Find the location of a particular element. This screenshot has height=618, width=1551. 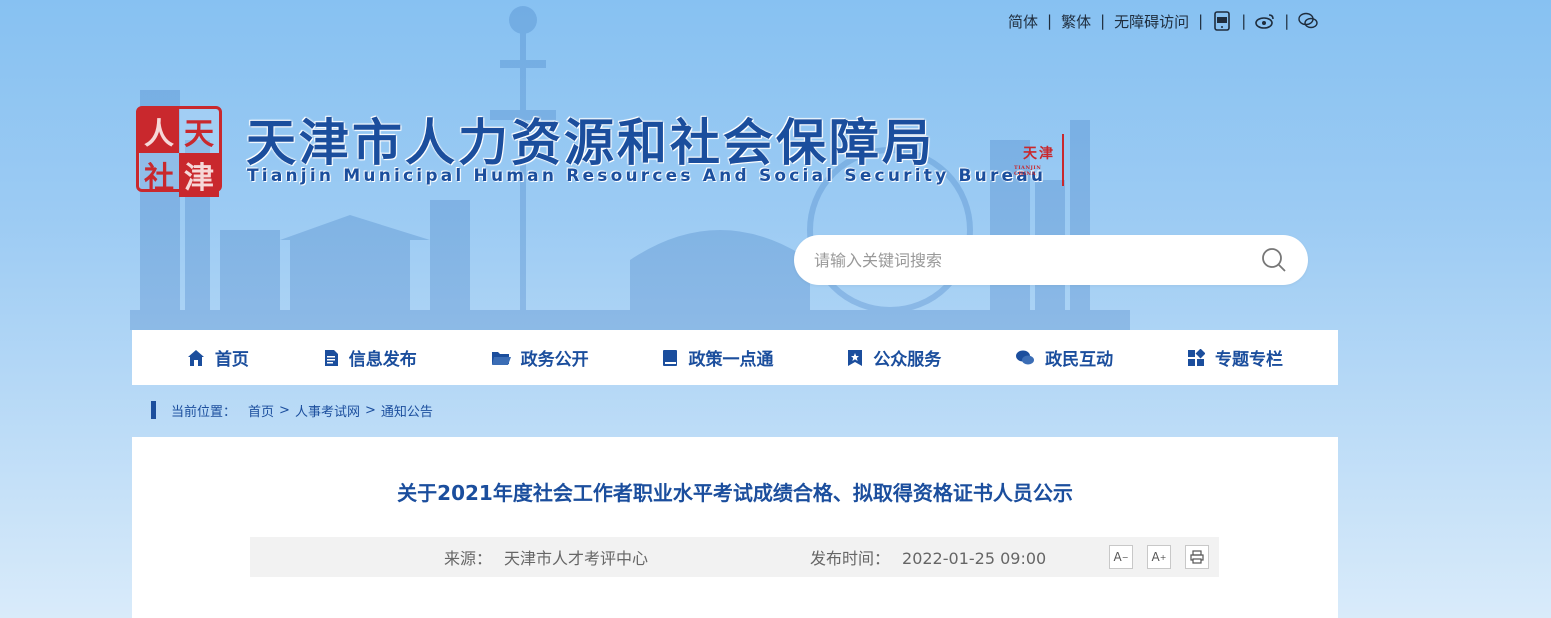

grid-icon is located at coordinates (1196, 357).